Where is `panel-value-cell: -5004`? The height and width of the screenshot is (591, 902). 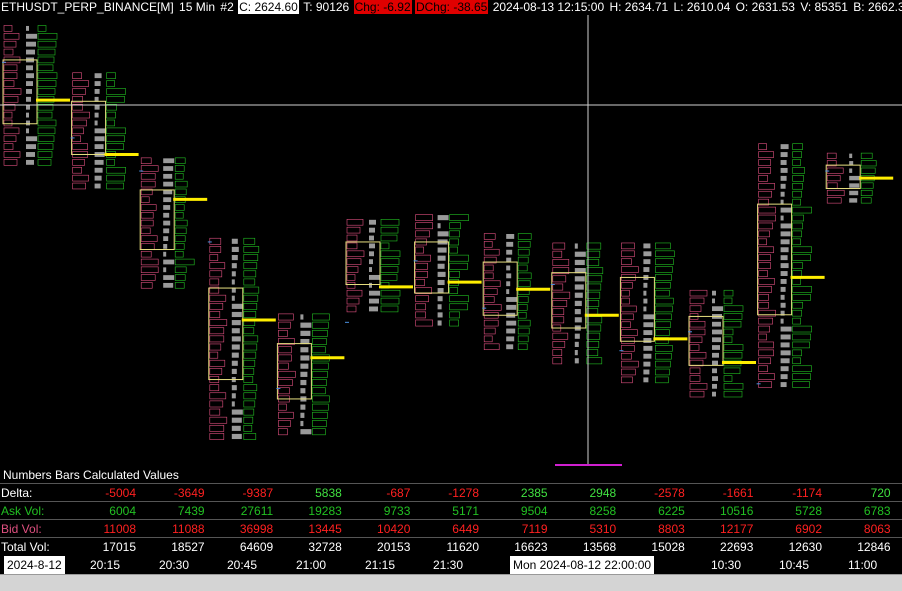
panel-value-cell: -5004 is located at coordinates (120, 493).